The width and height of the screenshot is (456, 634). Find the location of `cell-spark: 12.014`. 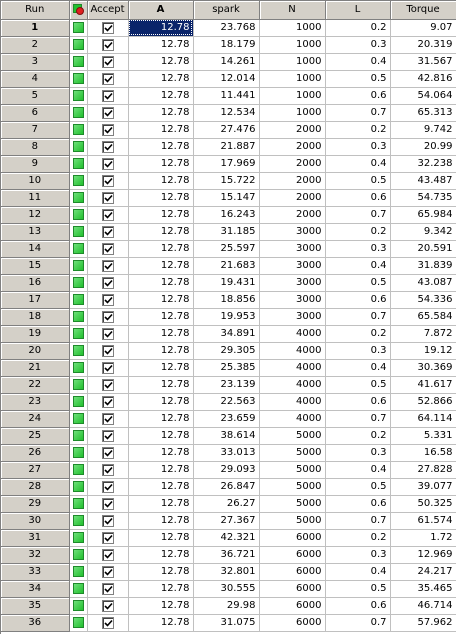

cell-spark: 12.014 is located at coordinates (226, 79).